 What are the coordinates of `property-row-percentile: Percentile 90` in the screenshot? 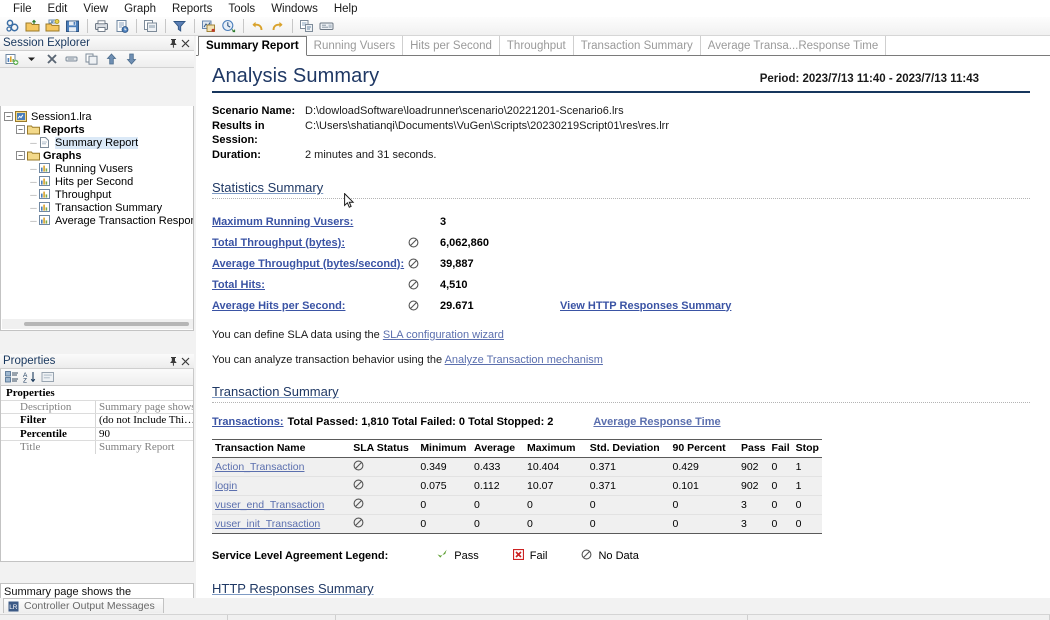 It's located at (97, 433).